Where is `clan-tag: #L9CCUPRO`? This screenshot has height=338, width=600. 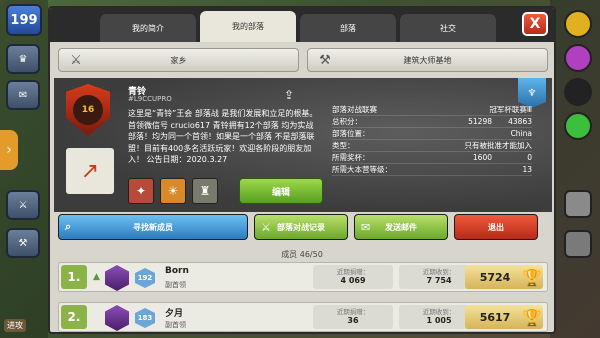
clan-tag: #L9CCUPRO is located at coordinates (150, 99).